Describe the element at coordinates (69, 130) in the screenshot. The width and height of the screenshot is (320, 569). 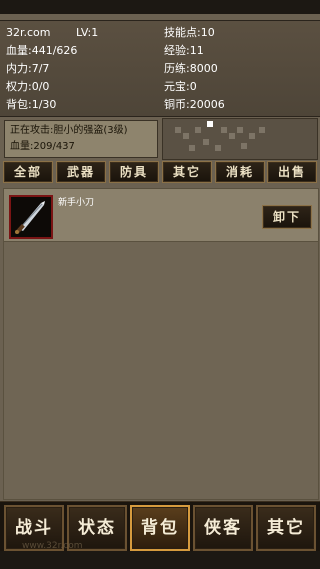
I see `attack-target-text: 正在攻击:胆小的强盗(3级)` at that location.